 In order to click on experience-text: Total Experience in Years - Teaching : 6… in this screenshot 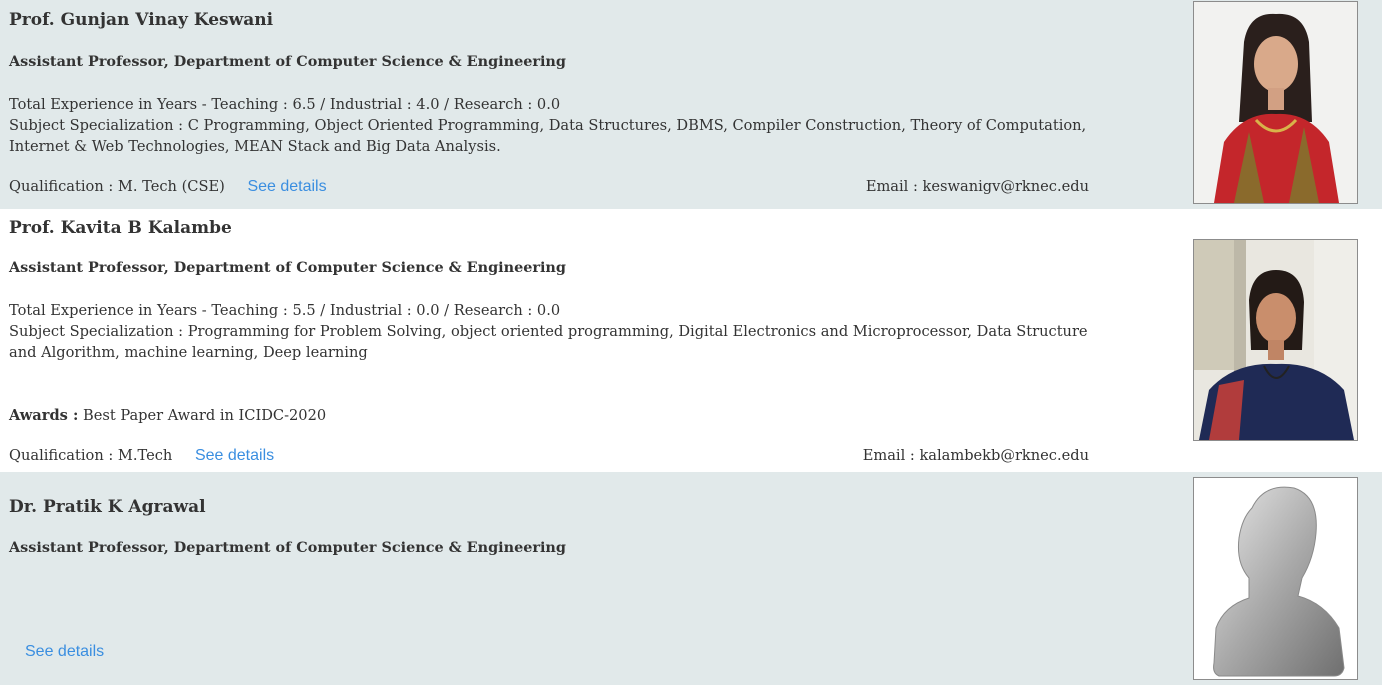, I will do `click(285, 104)`.